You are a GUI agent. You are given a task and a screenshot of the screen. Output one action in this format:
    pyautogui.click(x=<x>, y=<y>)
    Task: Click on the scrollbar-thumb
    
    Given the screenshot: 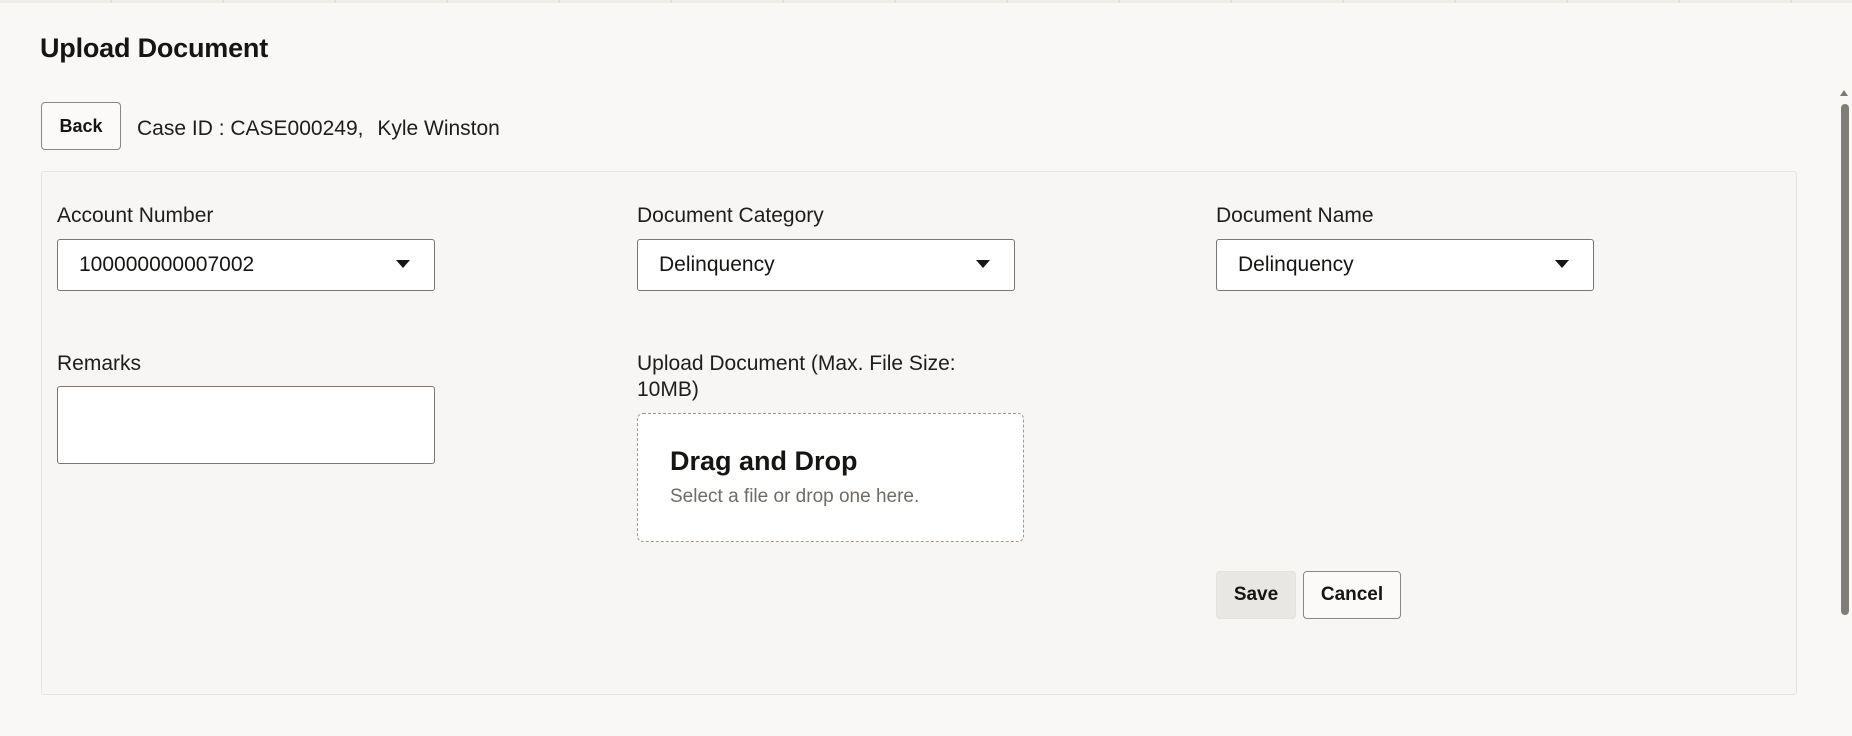 What is the action you would take?
    pyautogui.click(x=1845, y=359)
    